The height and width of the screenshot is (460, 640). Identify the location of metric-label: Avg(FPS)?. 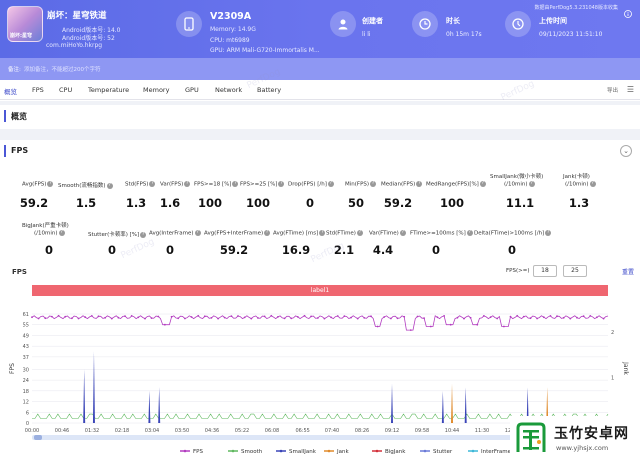
(38, 184).